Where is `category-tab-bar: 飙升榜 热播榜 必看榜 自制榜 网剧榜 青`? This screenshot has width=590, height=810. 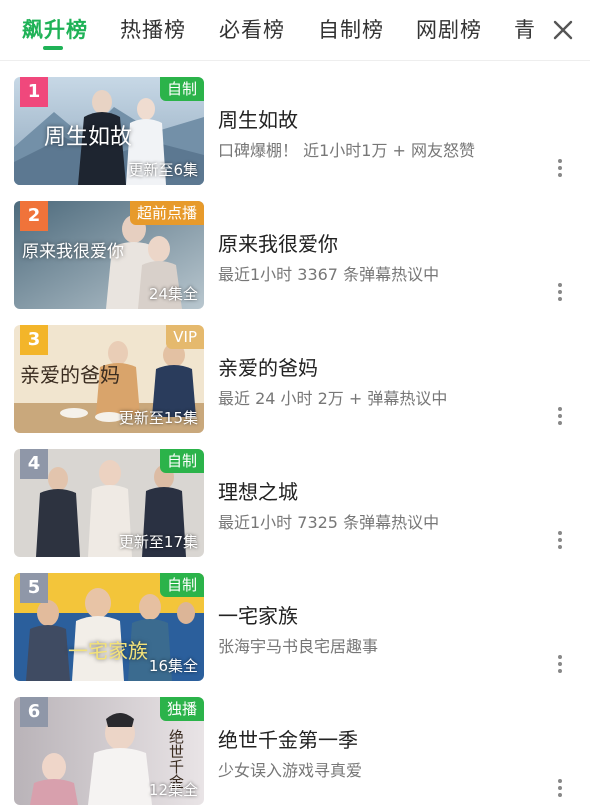 category-tab-bar: 飙升榜 热播榜 必看榜 自制榜 网剧榜 青 is located at coordinates (295, 30).